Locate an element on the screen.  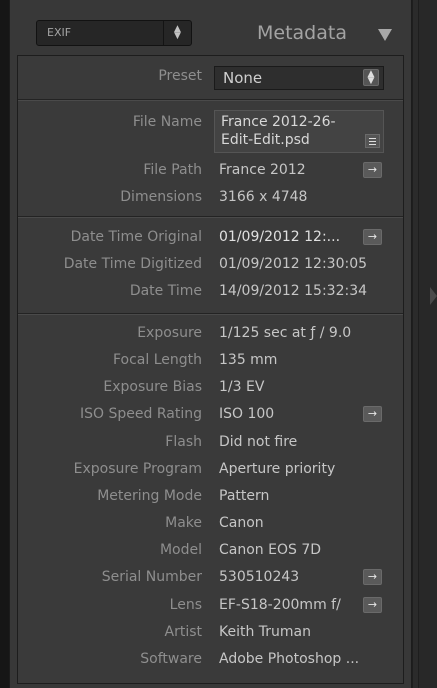
metadata-label: Lens is located at coordinates (185, 604).